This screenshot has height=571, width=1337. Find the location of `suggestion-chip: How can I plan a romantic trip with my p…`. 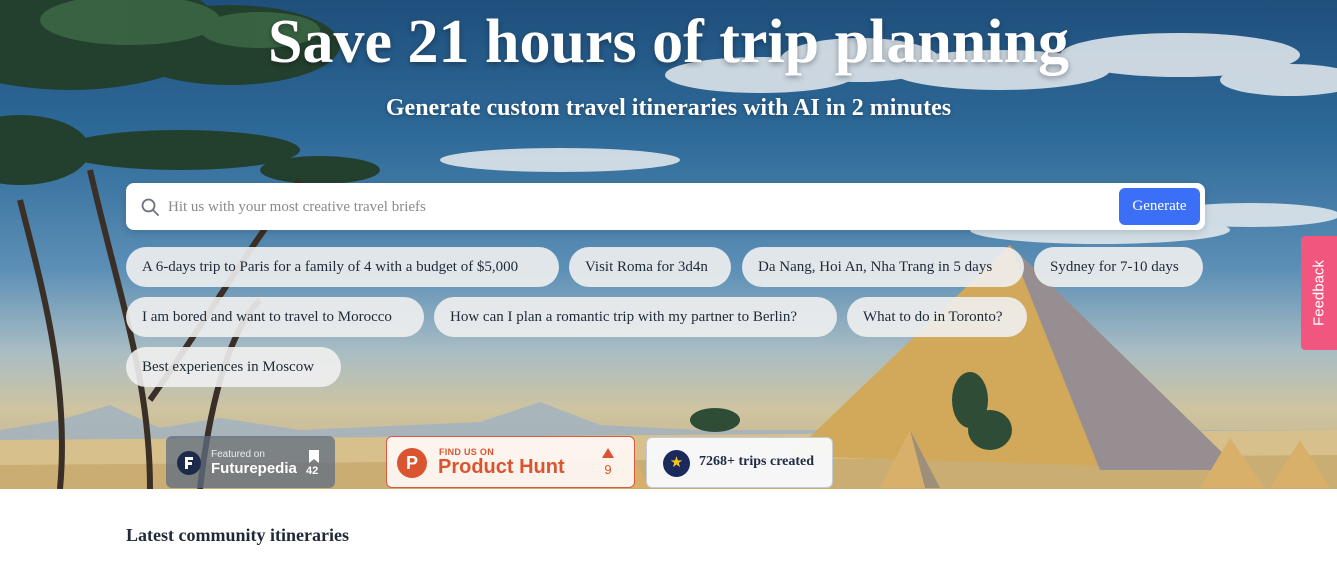

suggestion-chip: How can I plan a romantic trip with my p… is located at coordinates (635, 317).